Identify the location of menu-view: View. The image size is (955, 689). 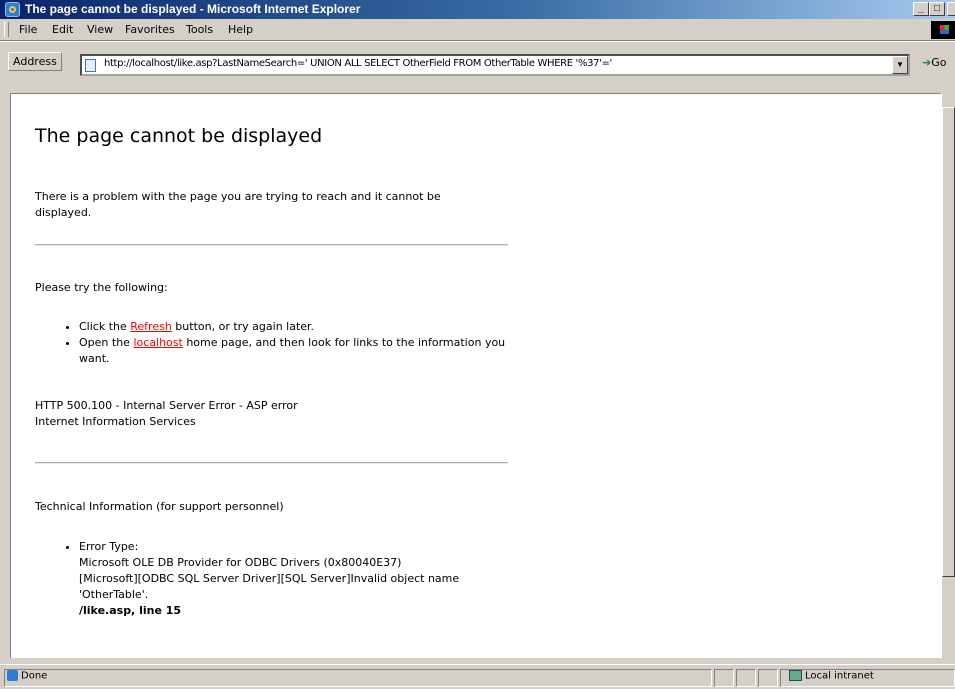
(100, 29).